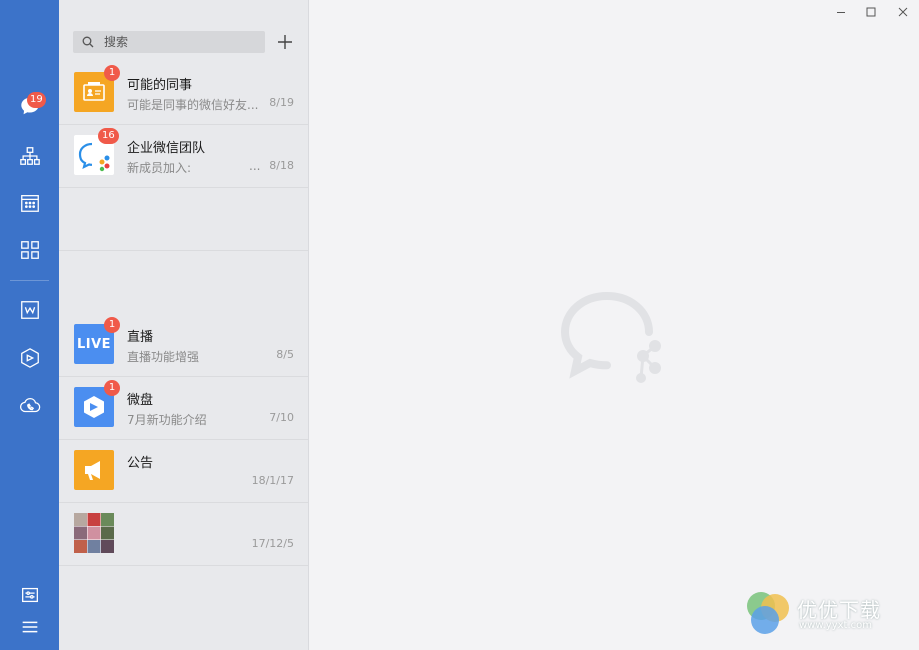 This screenshot has width=919, height=650. I want to click on maximize-icon, so click(871, 12).